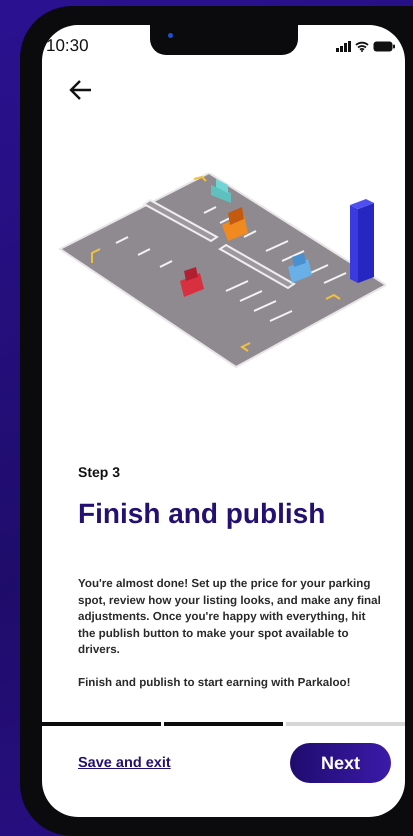  I want to click on camera-dot, so click(170, 35).